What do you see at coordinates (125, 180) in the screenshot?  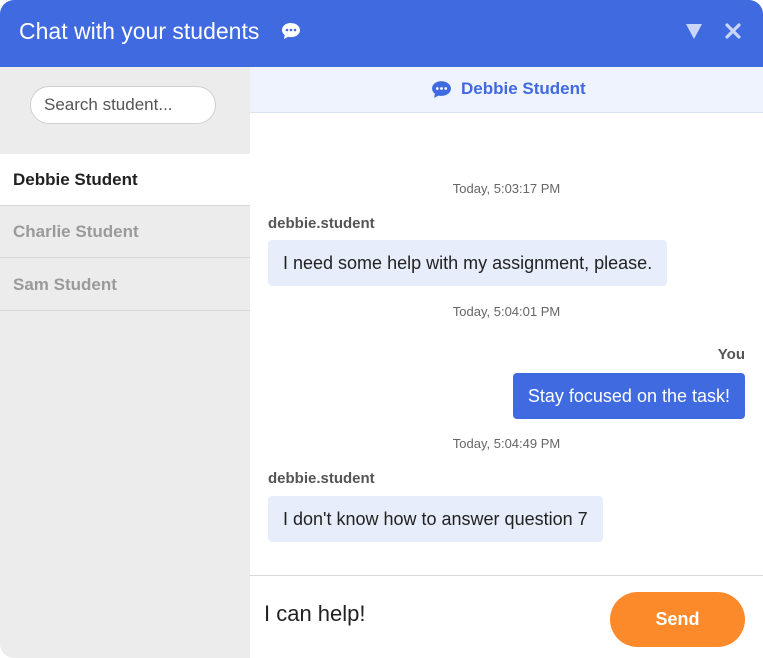 I see `student-item-debbie: Debbie Student` at bounding box center [125, 180].